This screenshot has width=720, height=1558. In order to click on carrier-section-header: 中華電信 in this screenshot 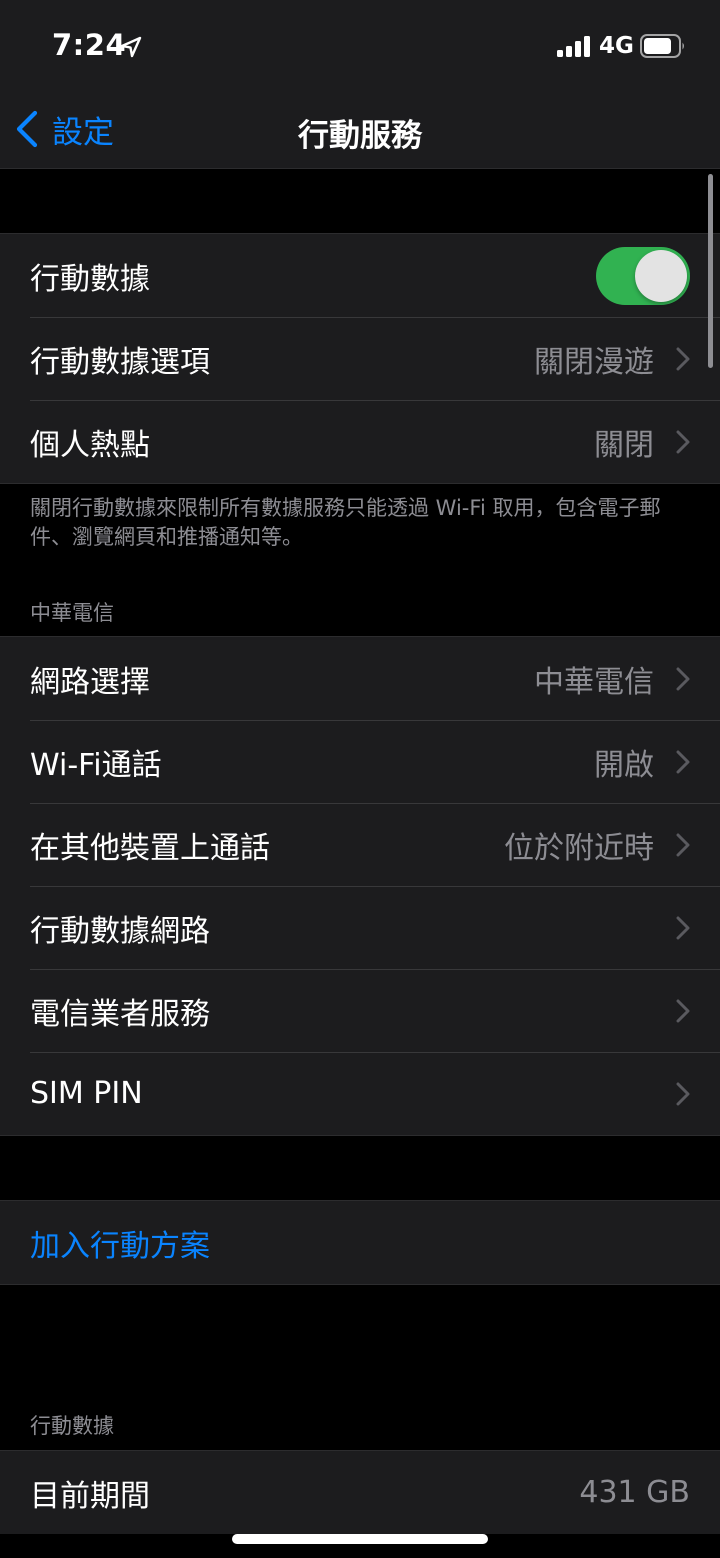, I will do `click(72, 613)`.